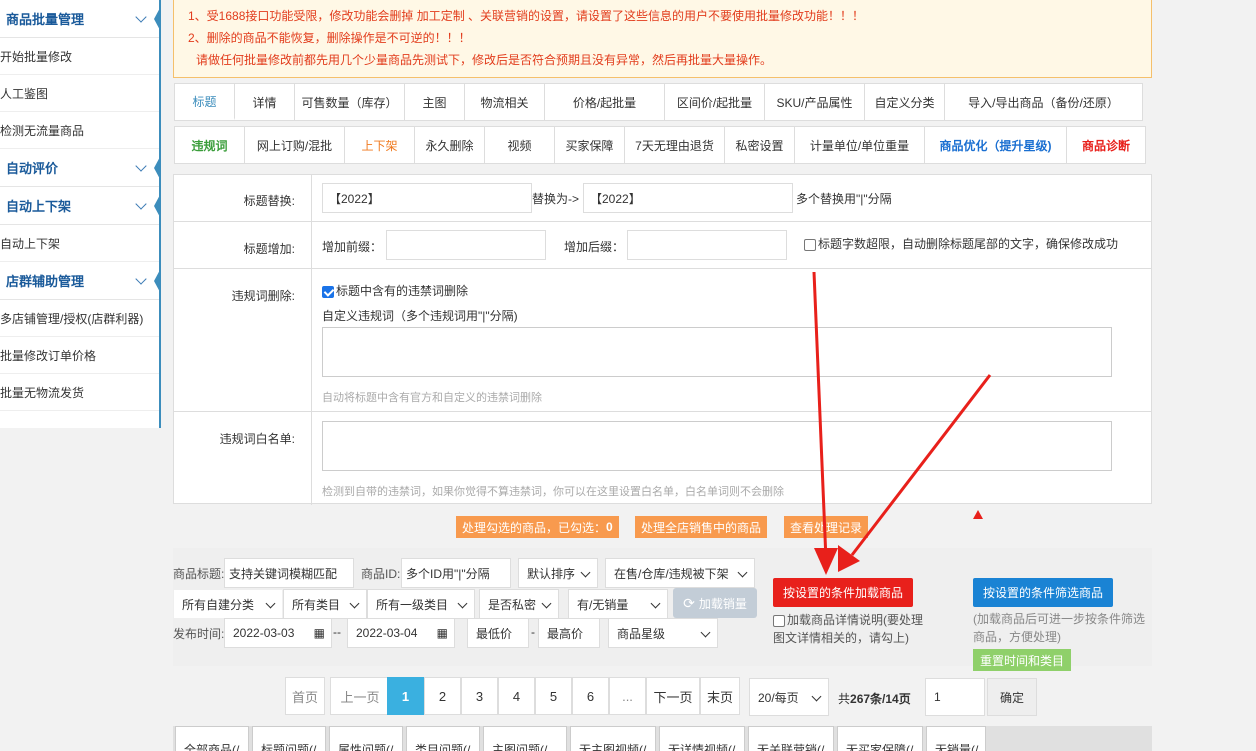 This screenshot has height=751, width=1256. Describe the element at coordinates (278, 633) in the screenshot. I see `date-from-input: 2022-03-03 ▦` at that location.